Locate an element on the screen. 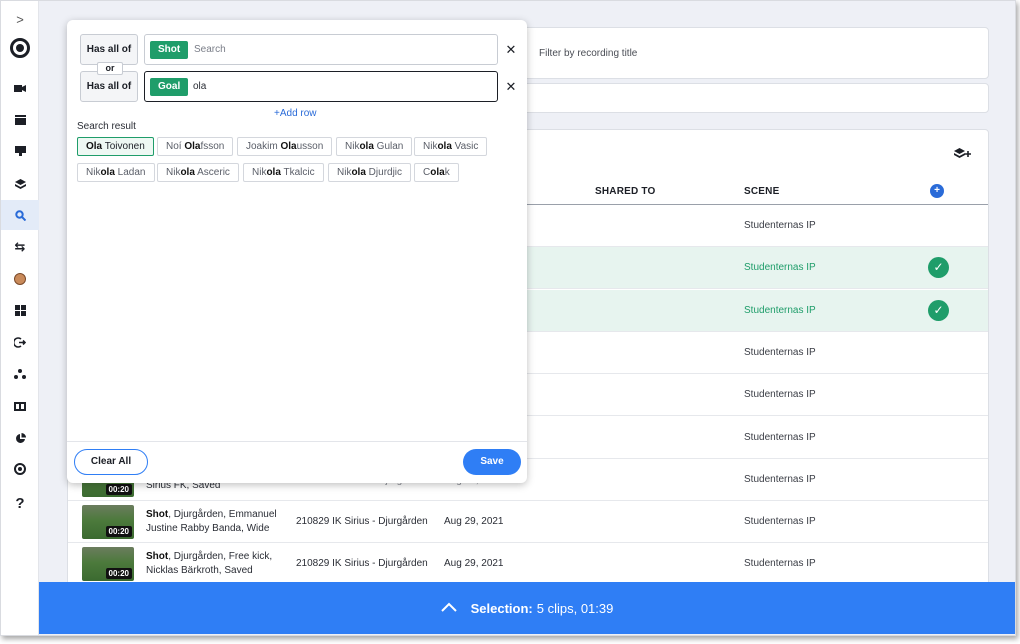  search-result-item: Nikola Asceric is located at coordinates (198, 172).